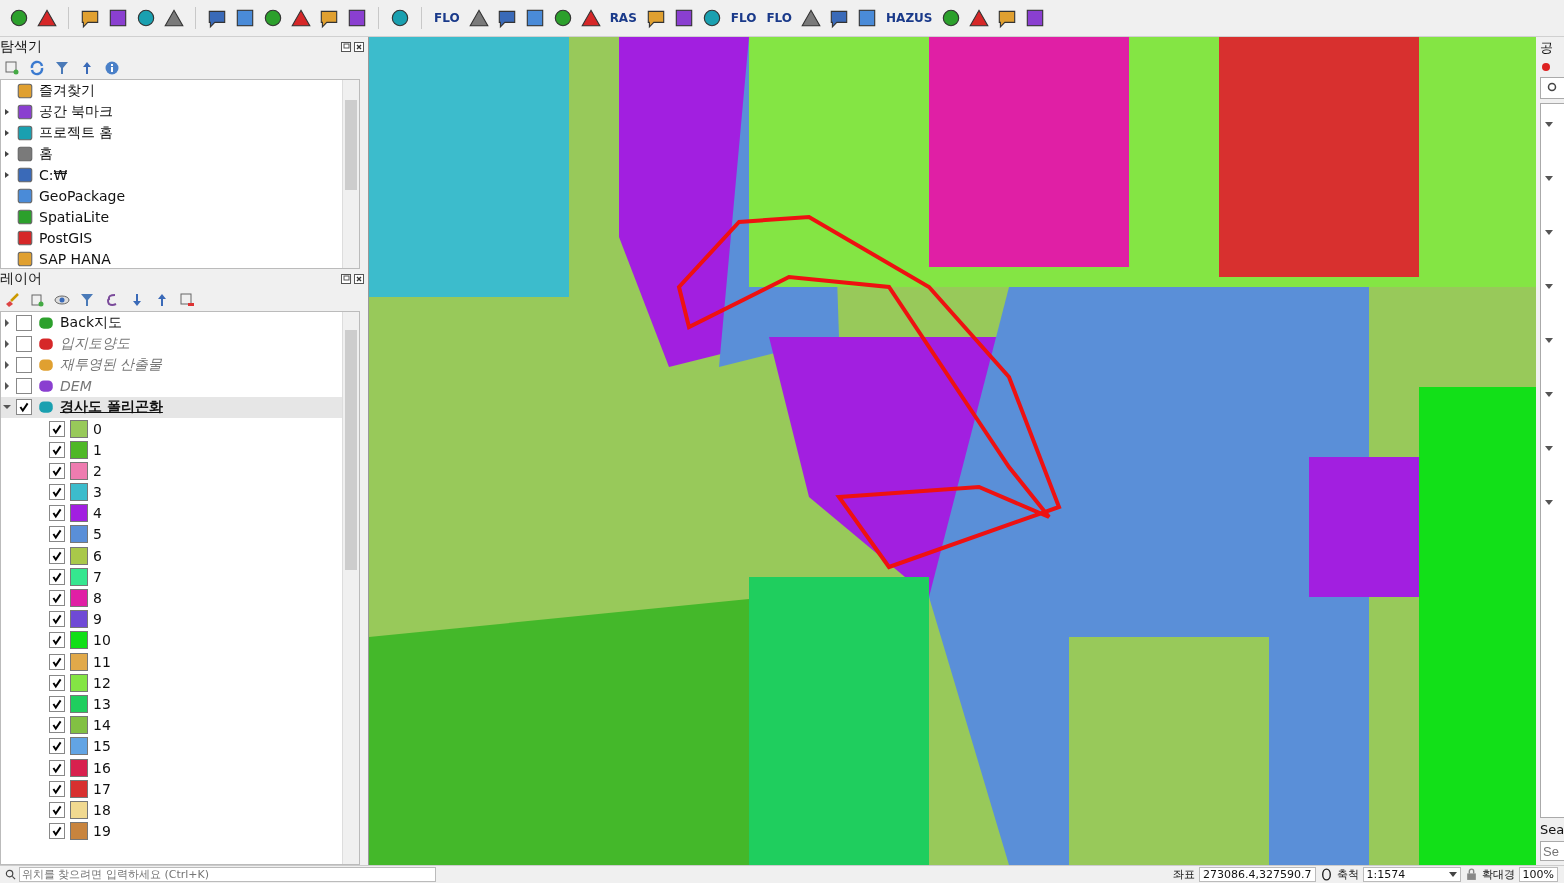 The image size is (1564, 883). Describe the element at coordinates (171, 258) in the screenshot. I see `browser-item: SAP HANA` at that location.